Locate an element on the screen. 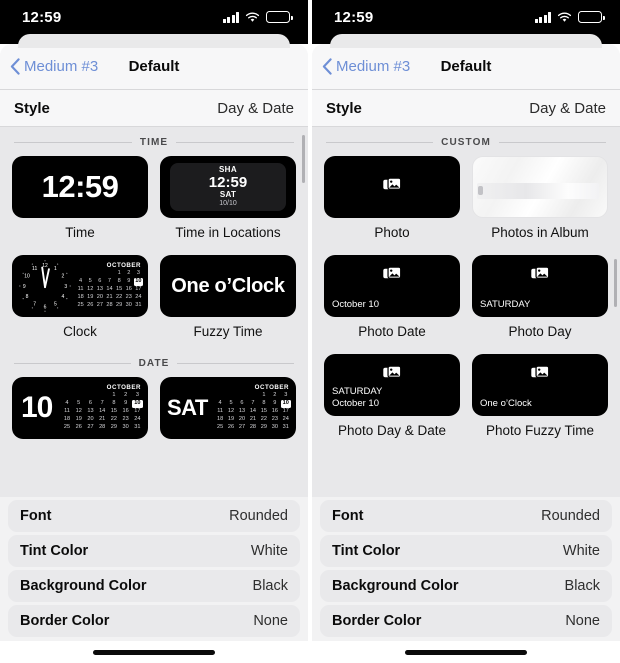 This screenshot has width=620, height=663. setting-value: White is located at coordinates (581, 551).